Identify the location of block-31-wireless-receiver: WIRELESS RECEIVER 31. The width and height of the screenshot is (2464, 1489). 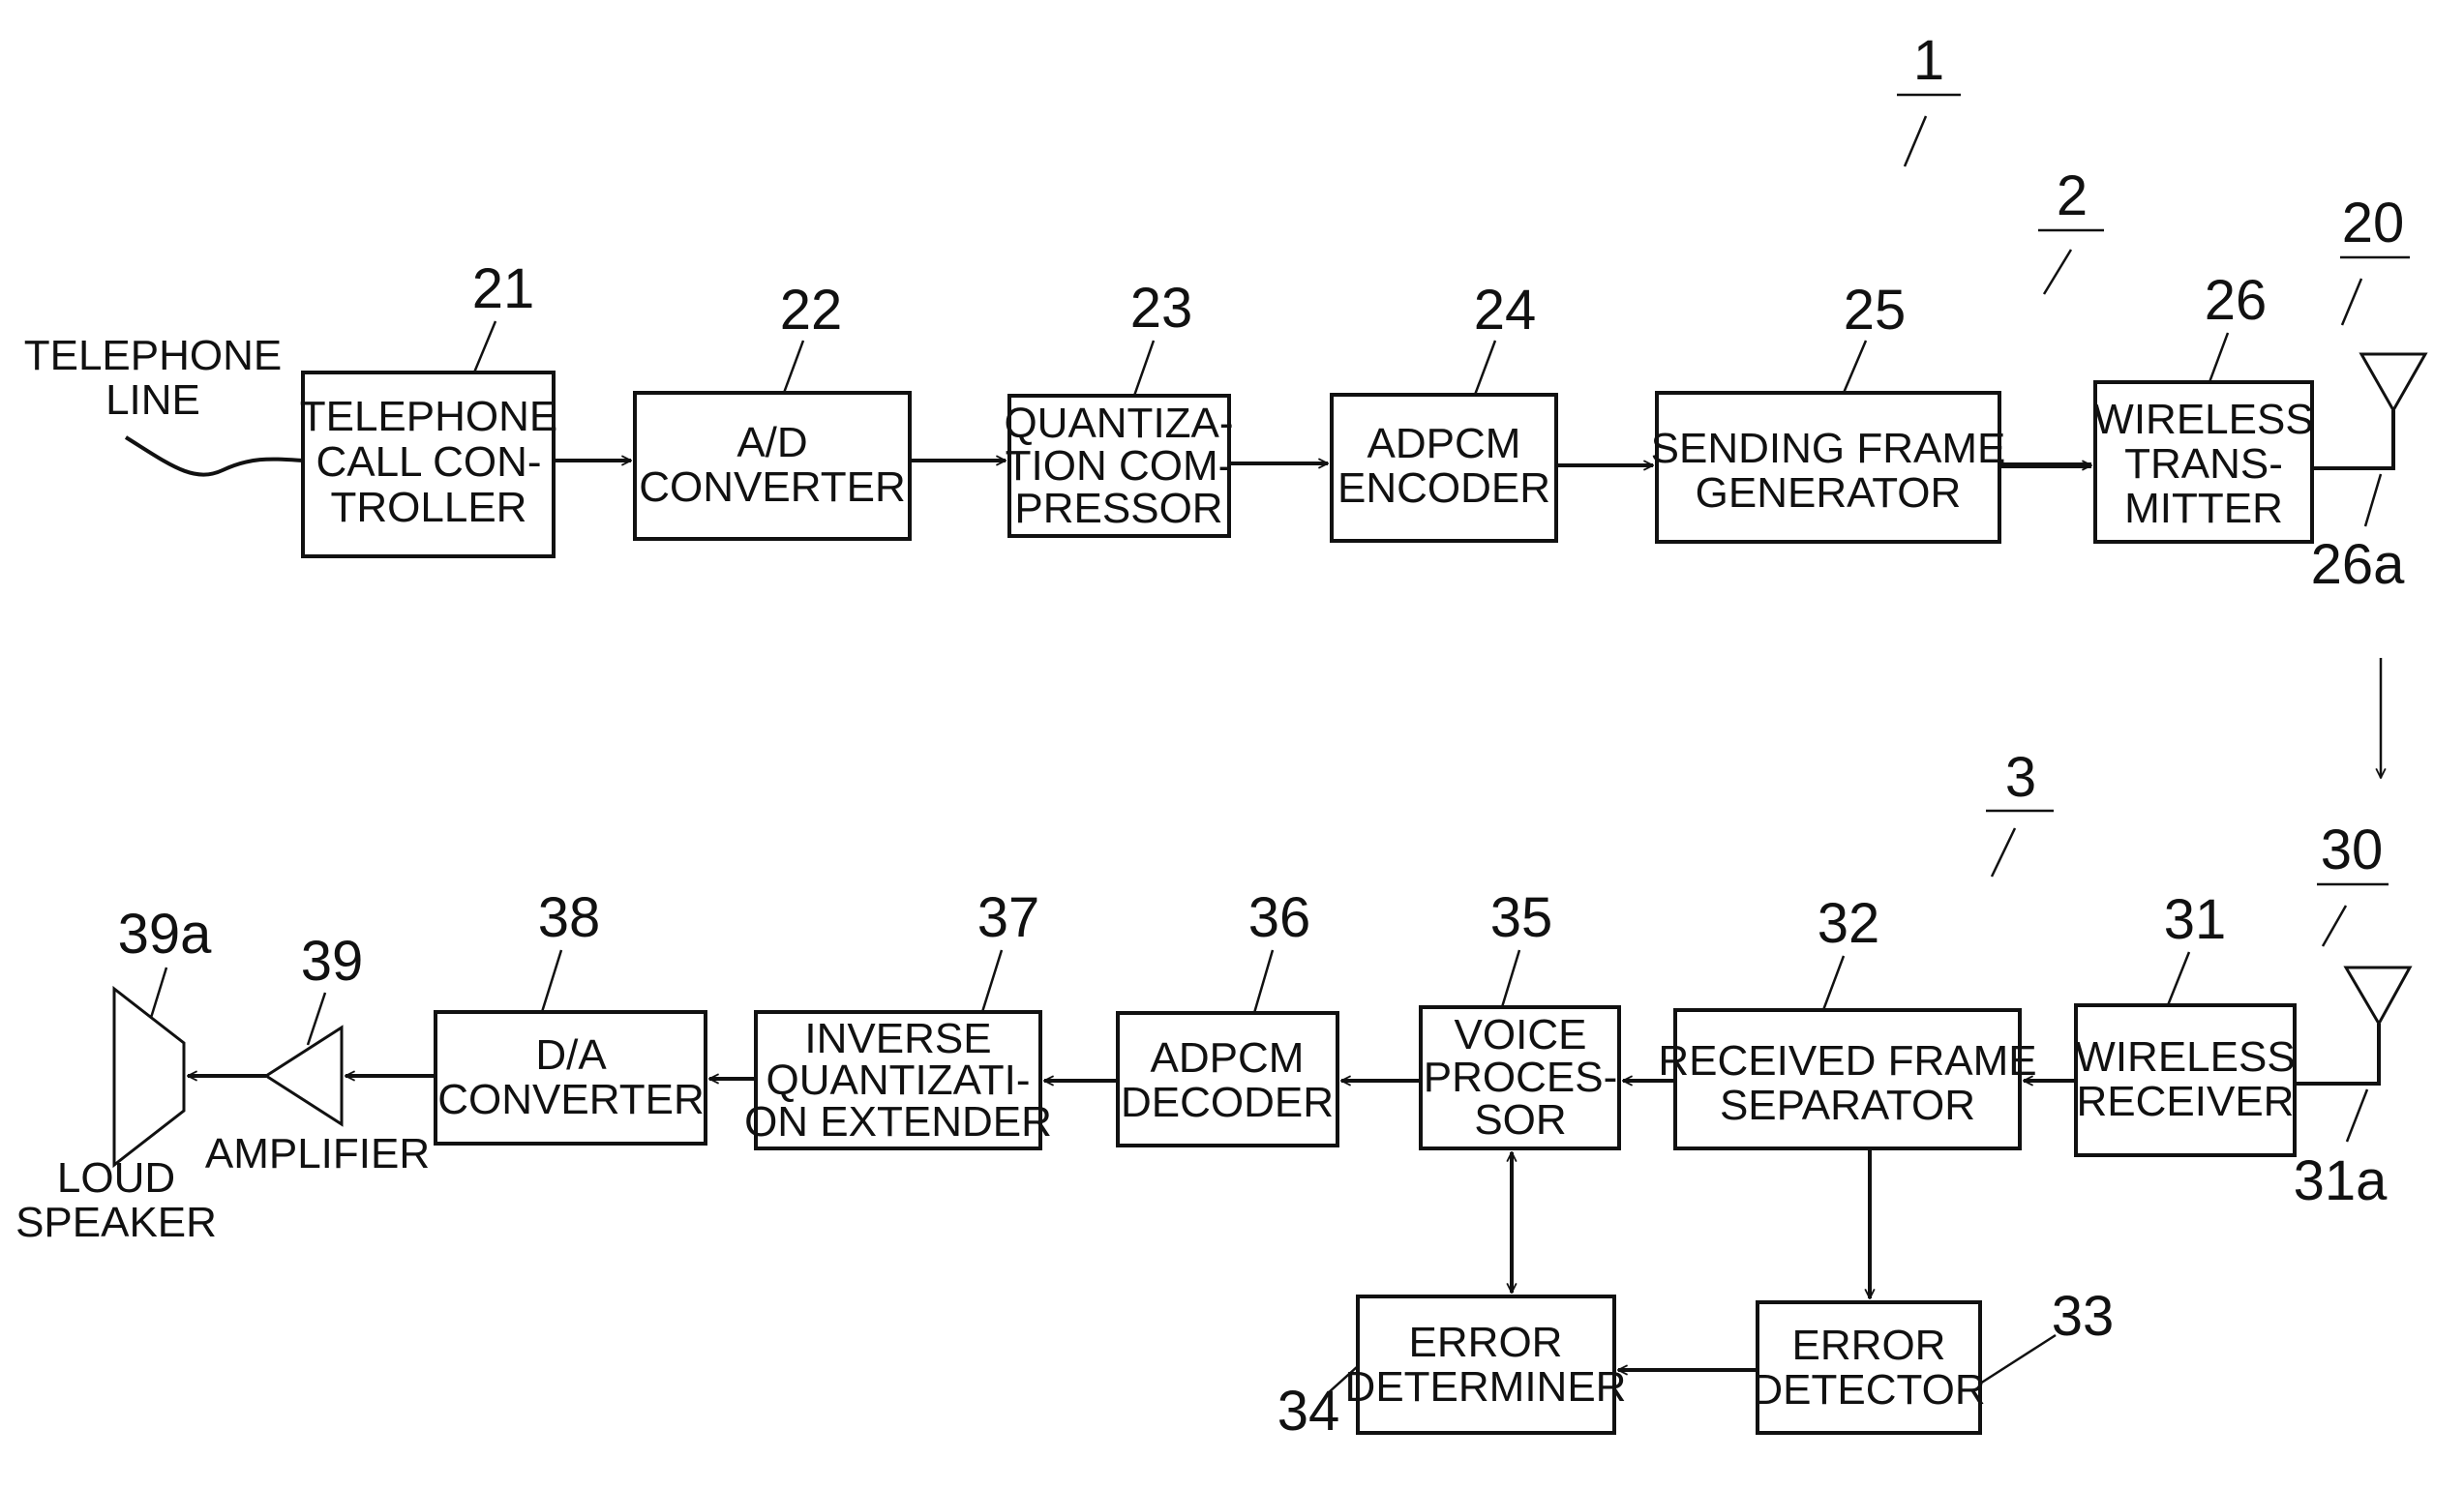
(2185, 1022).